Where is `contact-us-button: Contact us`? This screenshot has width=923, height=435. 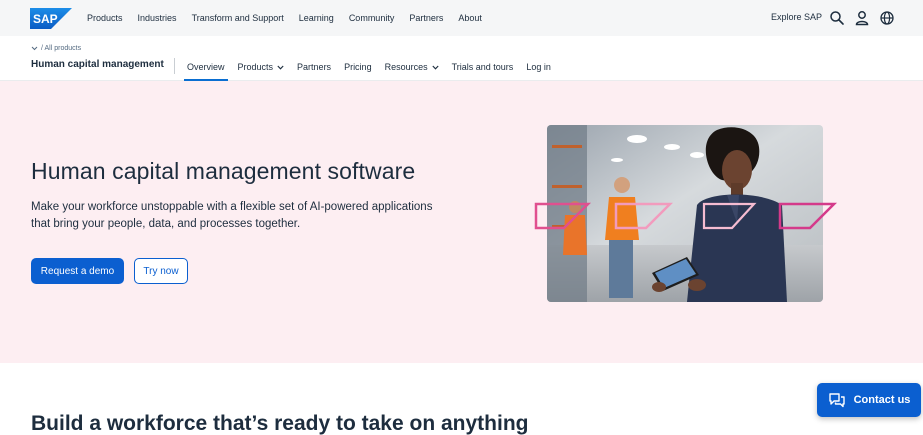 contact-us-button: Contact us is located at coordinates (869, 400).